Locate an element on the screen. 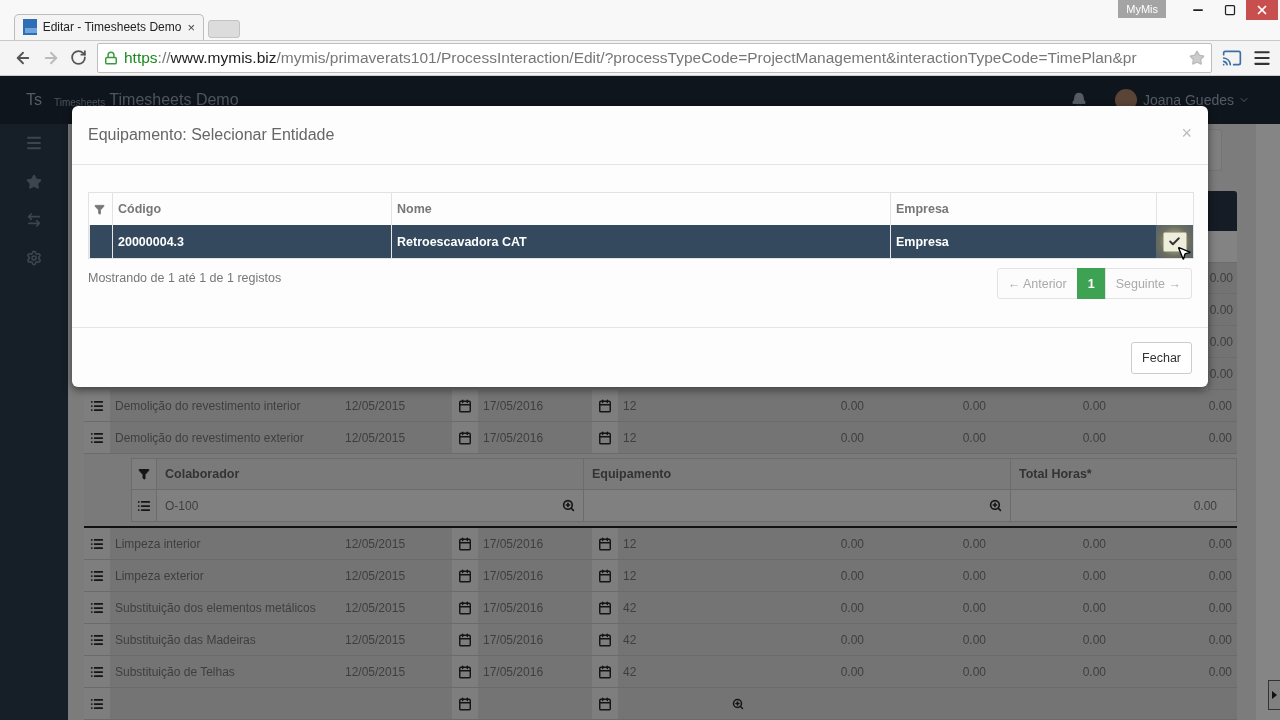 The image size is (1280, 720). table-cell: Retroescavadora CAT is located at coordinates (640, 241).